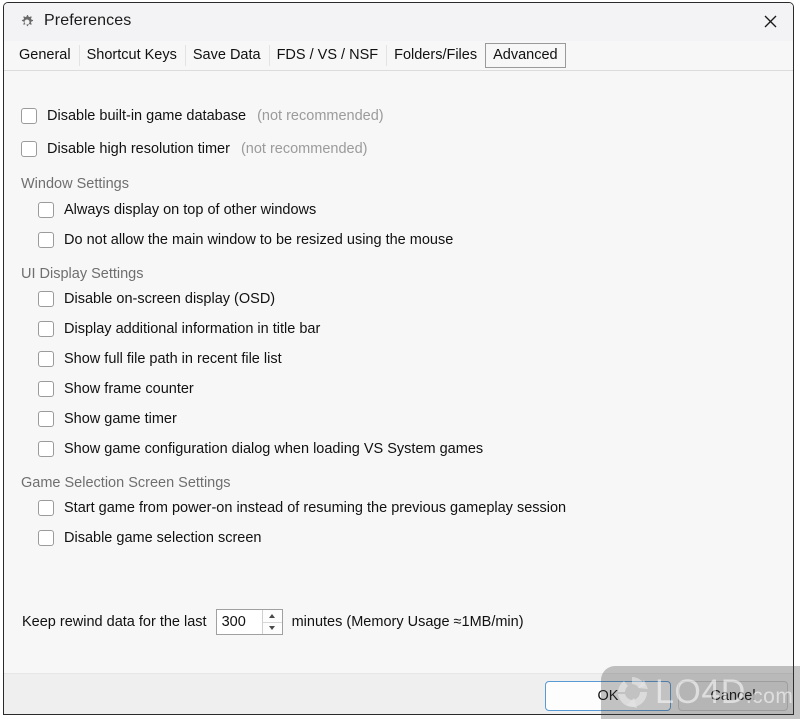 Image resolution: width=800 pixels, height=719 pixels. Describe the element at coordinates (88, 20) in the screenshot. I see `window-title: Preferences` at that location.